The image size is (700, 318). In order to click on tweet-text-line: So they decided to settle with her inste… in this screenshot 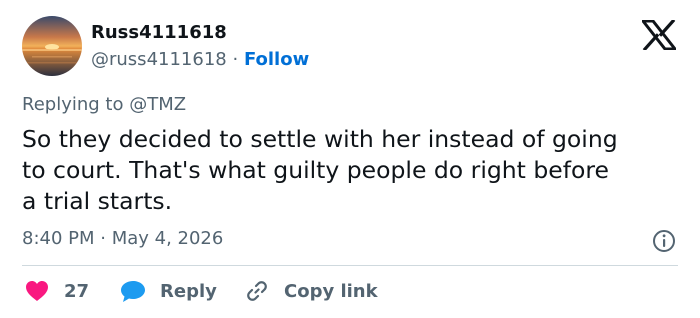, I will do `click(320, 139)`.